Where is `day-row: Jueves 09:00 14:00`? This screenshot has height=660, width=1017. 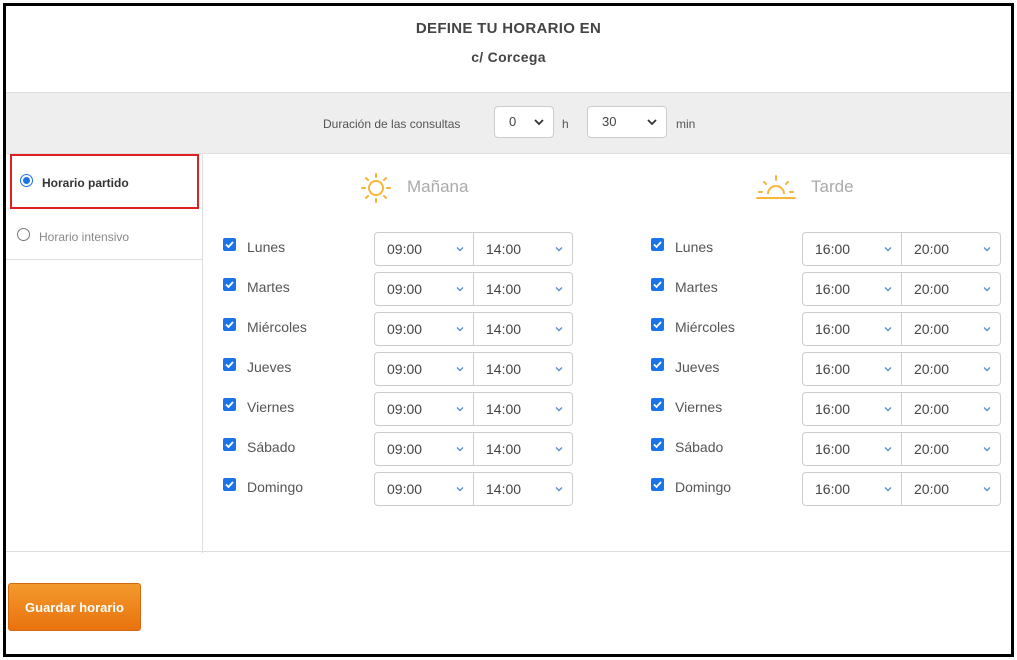 day-row: Jueves 09:00 14:00 is located at coordinates (403, 369).